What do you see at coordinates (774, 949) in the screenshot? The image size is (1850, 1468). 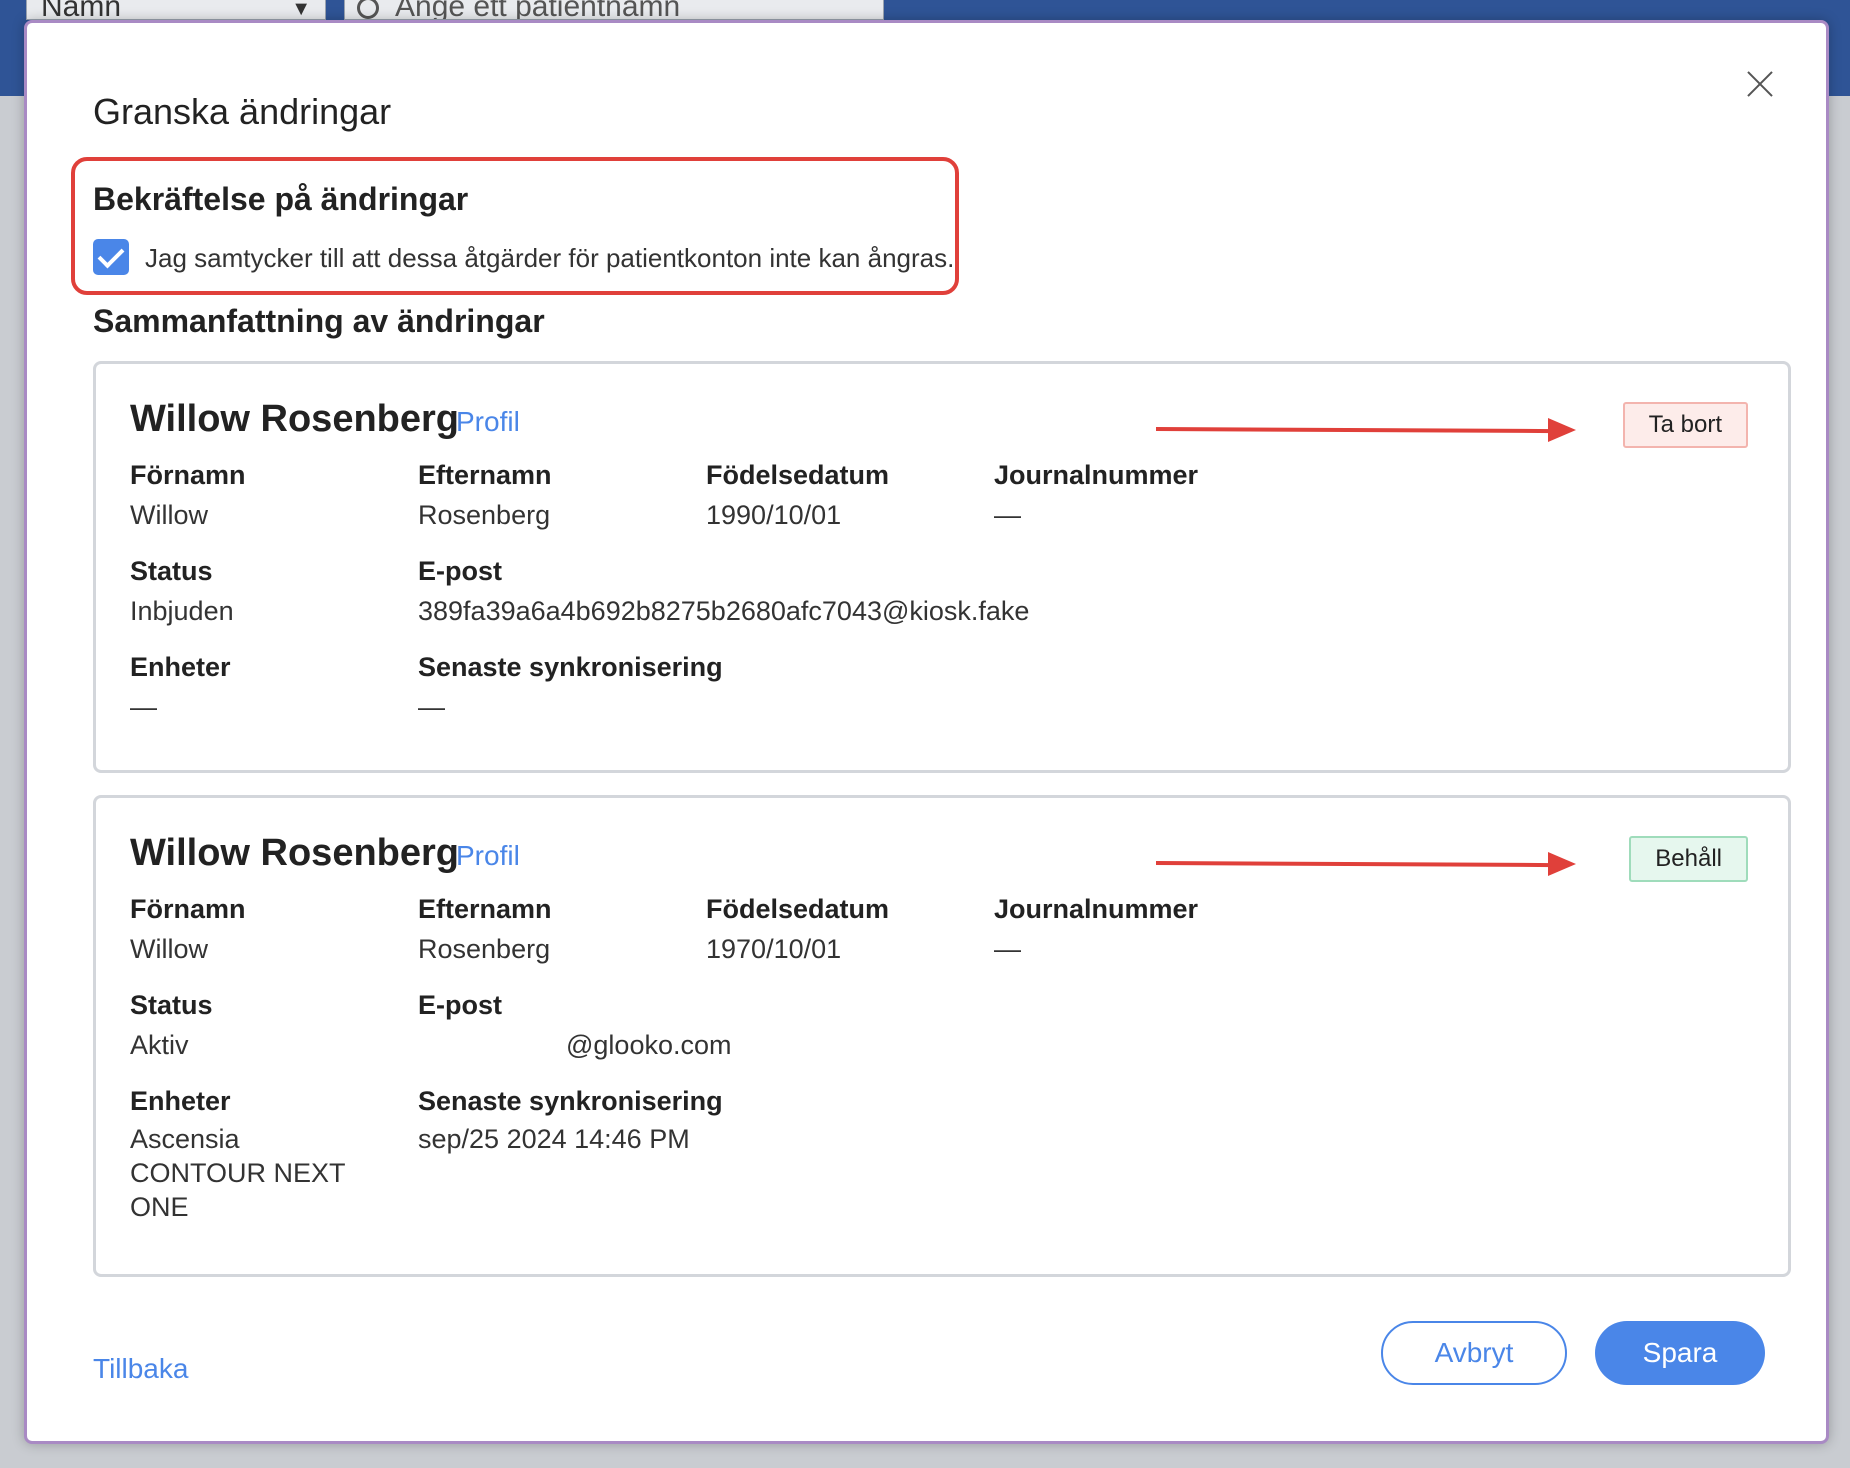 I see `value-dob: 1970/10/01` at bounding box center [774, 949].